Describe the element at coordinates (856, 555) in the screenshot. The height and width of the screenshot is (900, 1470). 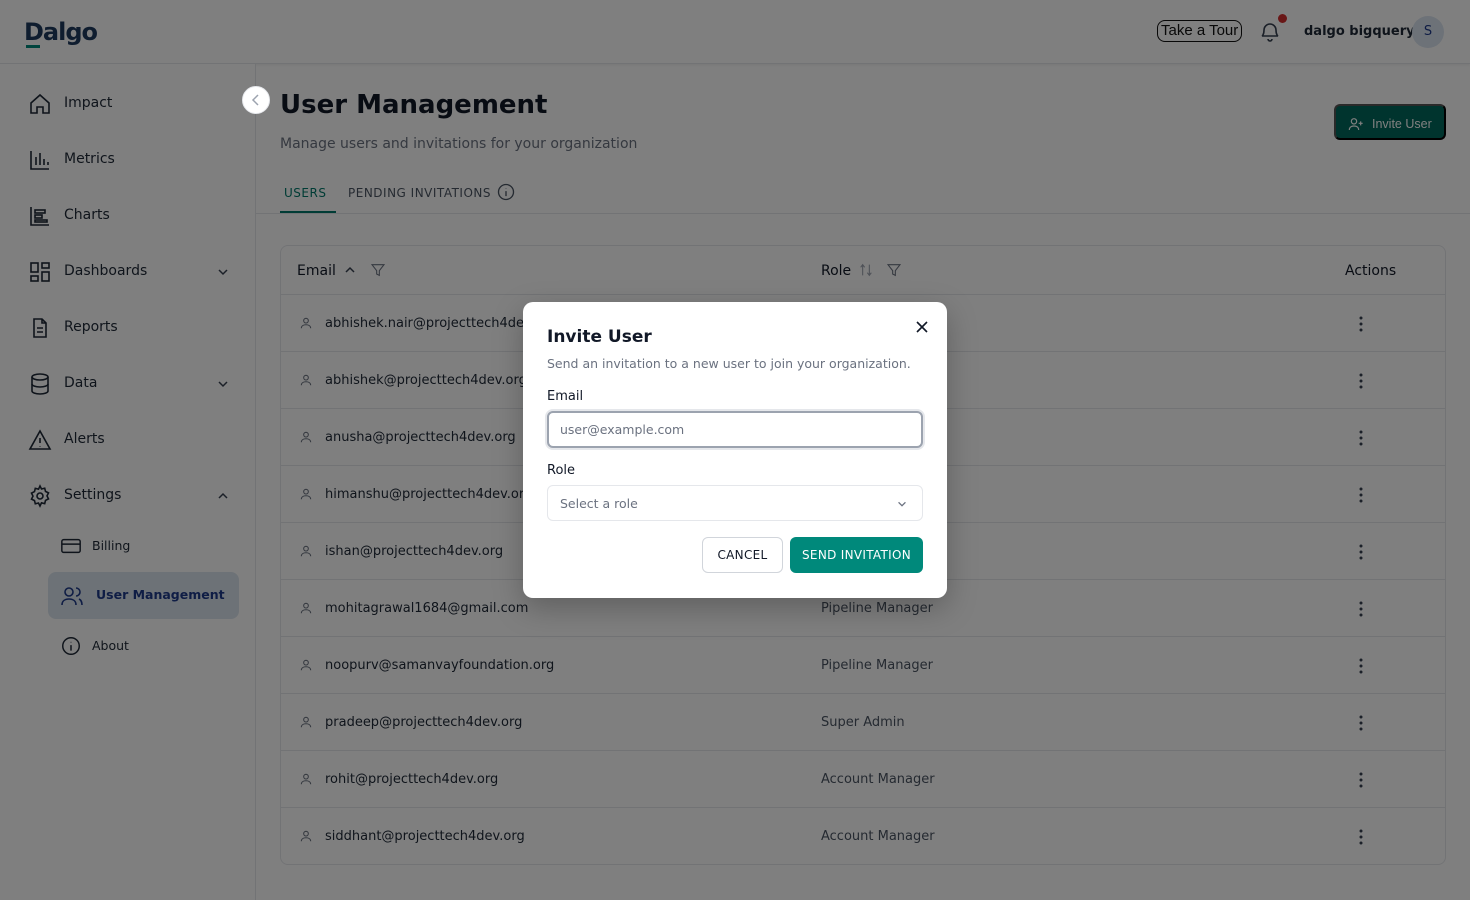
I see `send-invitation-button: SEND INVITATION` at that location.